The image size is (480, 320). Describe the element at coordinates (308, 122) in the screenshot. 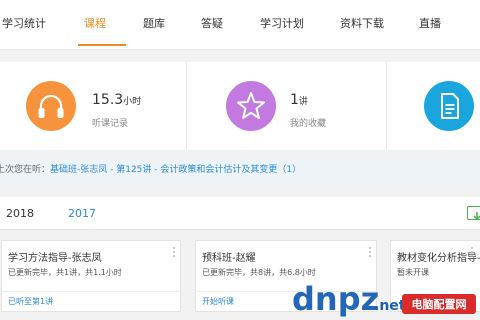

I see `my-favorites-label: 我的收藏` at that location.